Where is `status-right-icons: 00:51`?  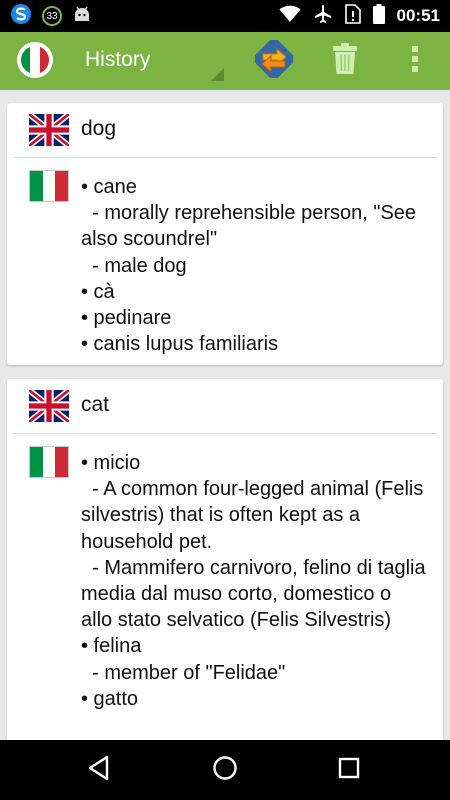
status-right-icons: 00:51 is located at coordinates (359, 16).